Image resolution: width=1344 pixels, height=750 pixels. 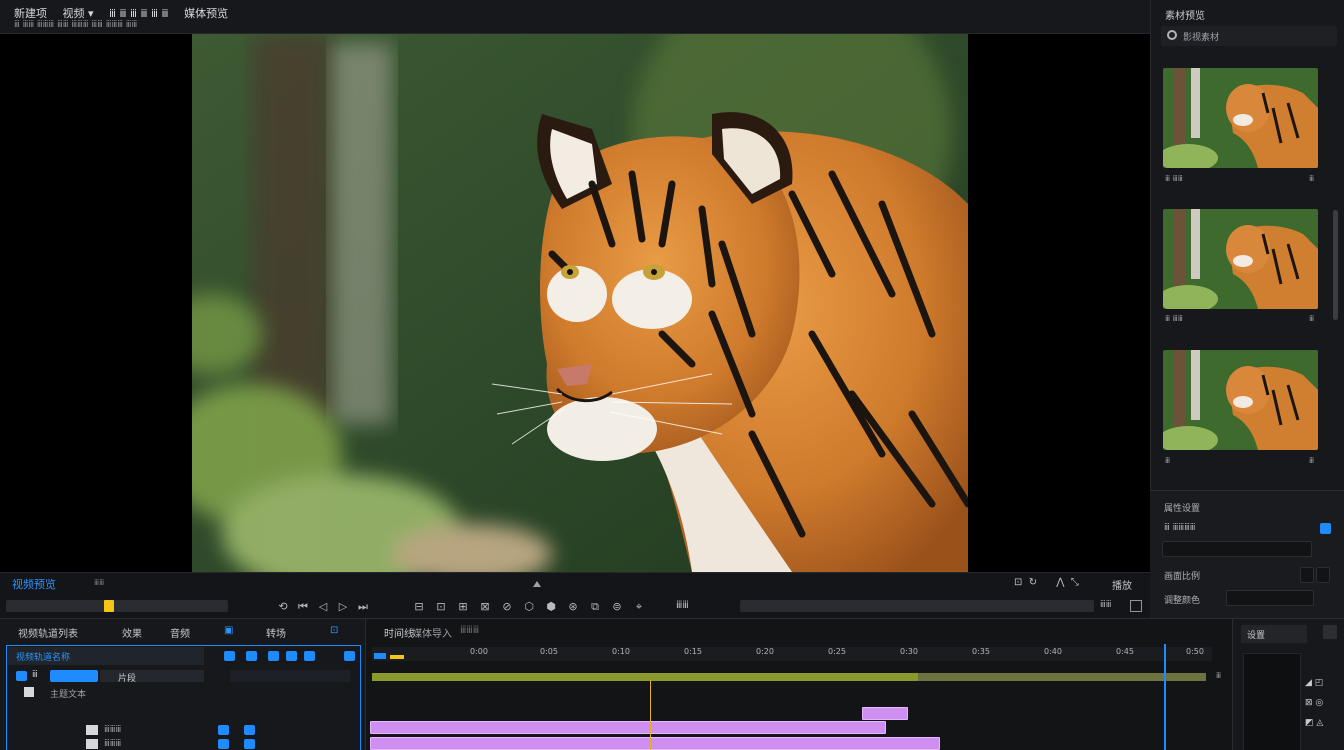 What do you see at coordinates (99, 582) in the screenshot?
I see `transport-label: ⅲⅲ` at bounding box center [99, 582].